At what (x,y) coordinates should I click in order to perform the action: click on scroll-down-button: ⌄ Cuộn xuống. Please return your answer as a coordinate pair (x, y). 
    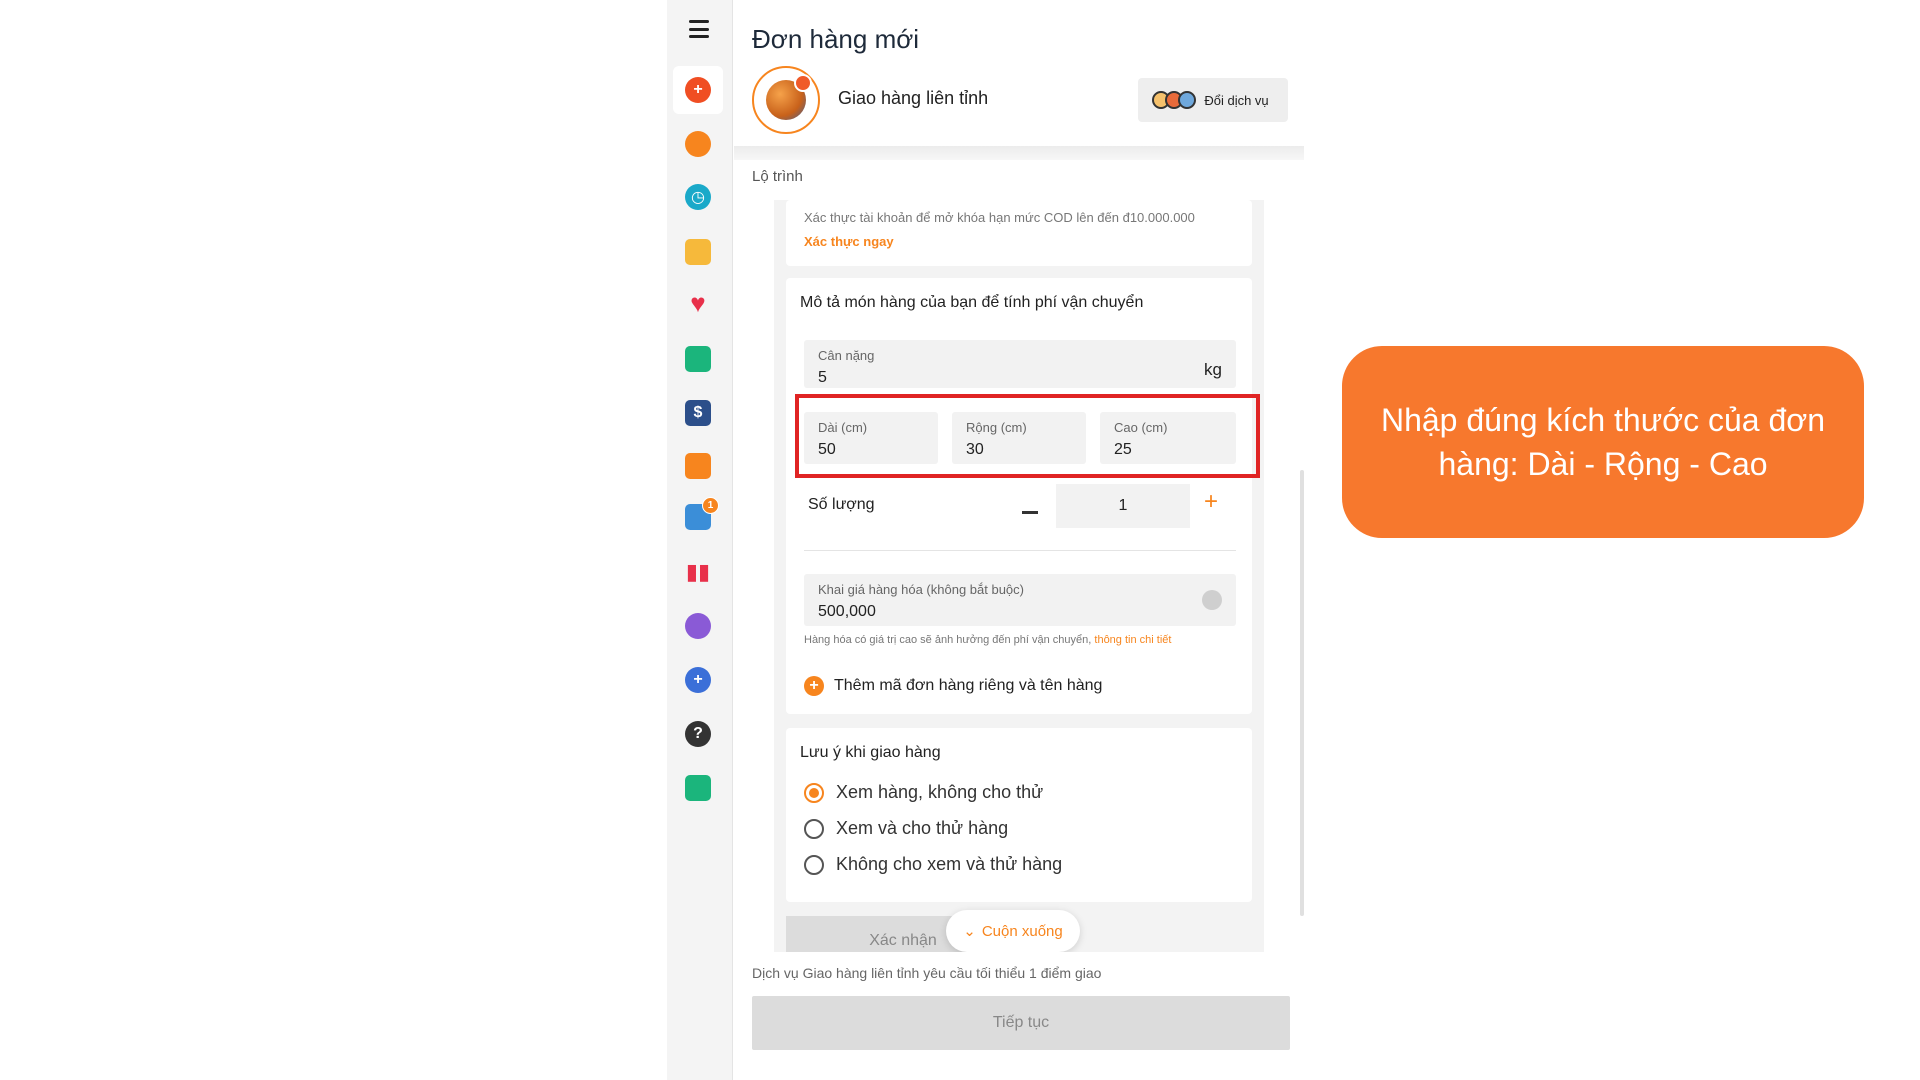
    Looking at the image, I should click on (1013, 931).